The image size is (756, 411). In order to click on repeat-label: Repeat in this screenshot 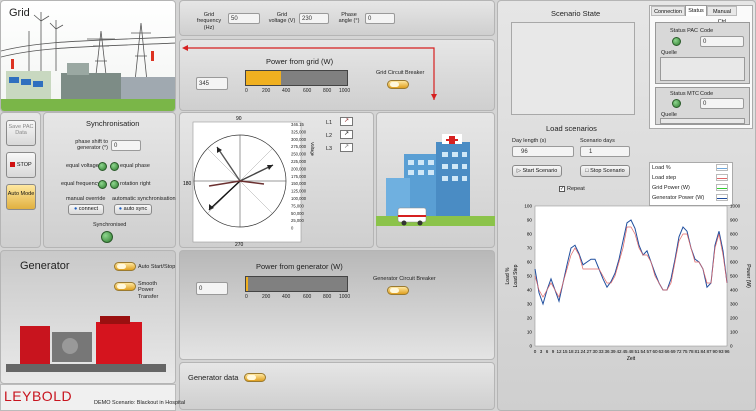, I will do `click(576, 189)`.